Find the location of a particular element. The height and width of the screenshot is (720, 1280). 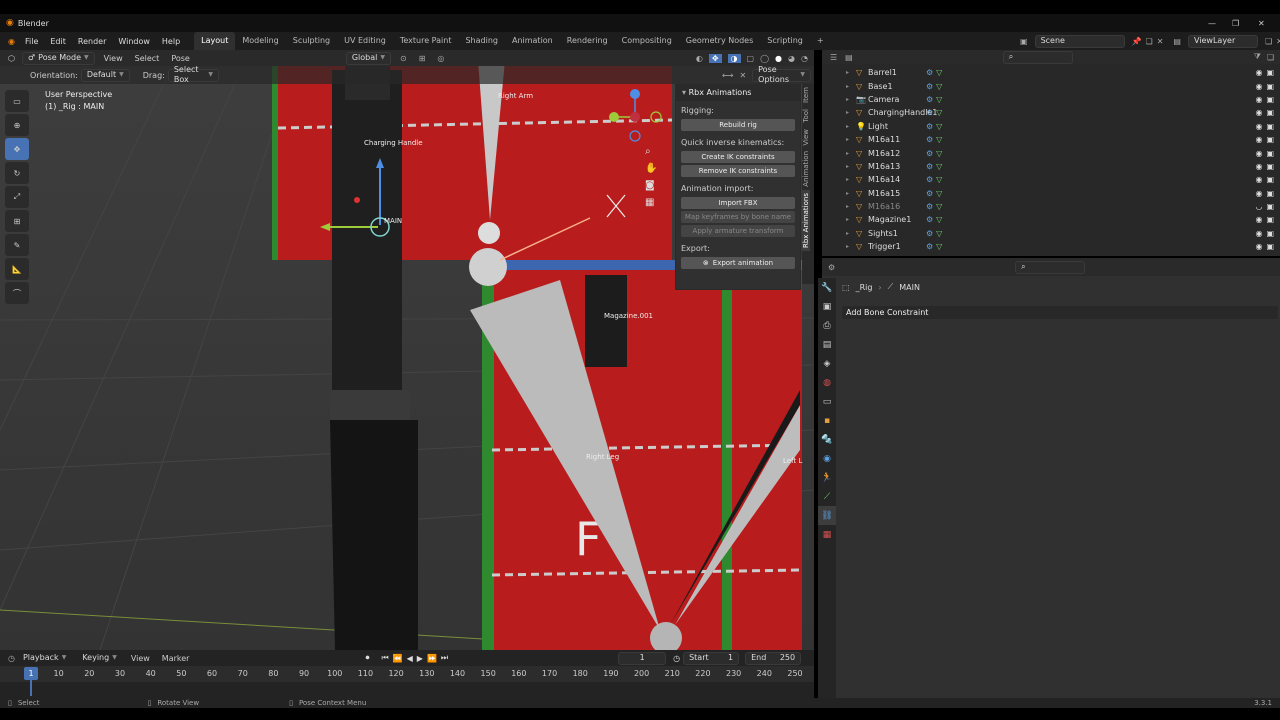

tab-animation: Animation is located at coordinates (532, 41).